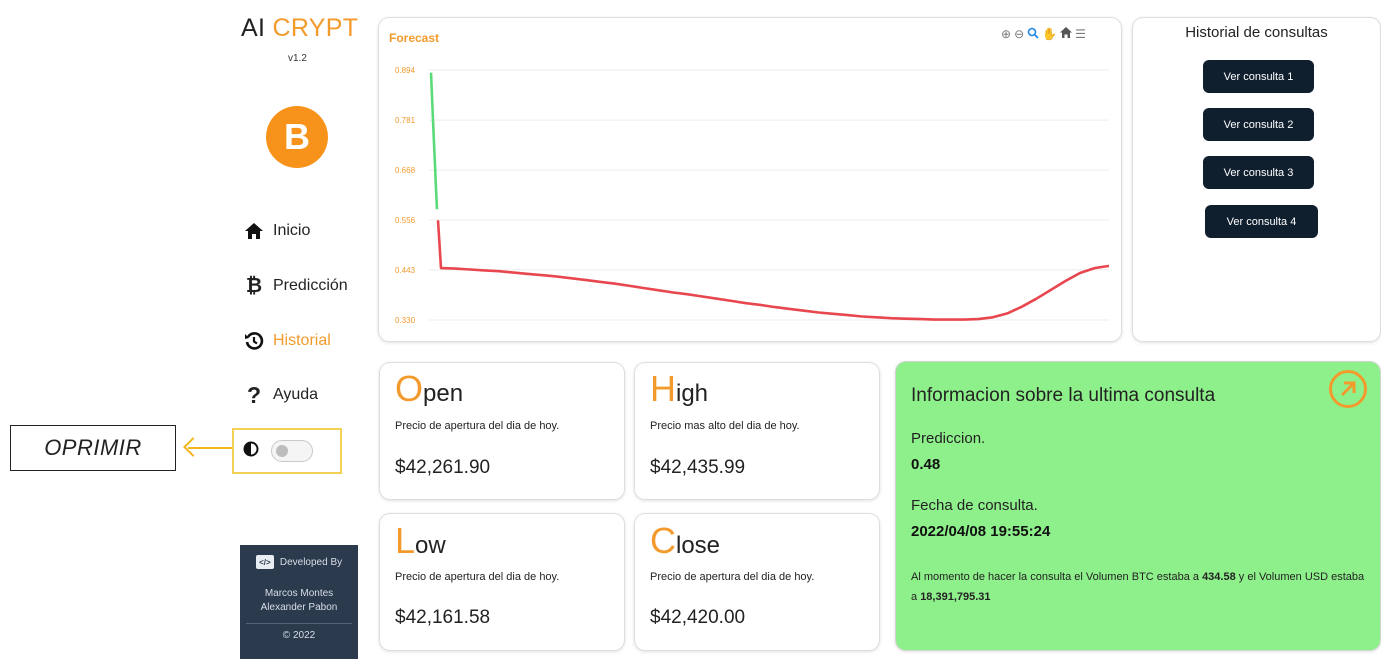 The width and height of the screenshot is (1381, 659). I want to click on bitcoin-logo: B, so click(297, 137).